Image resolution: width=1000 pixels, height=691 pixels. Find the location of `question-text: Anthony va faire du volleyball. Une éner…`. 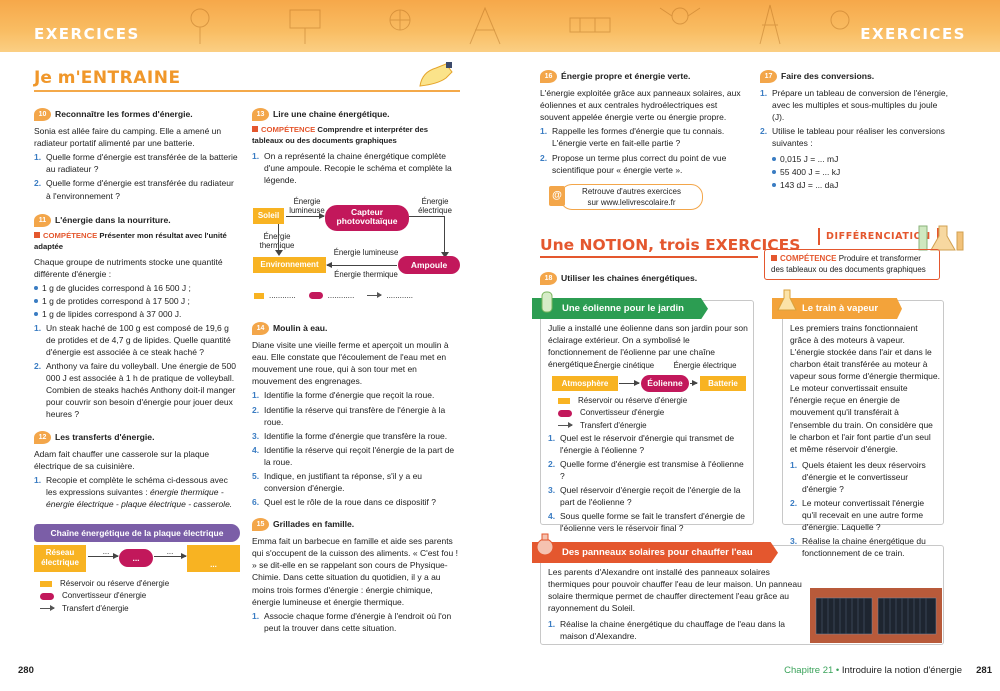

question-text: Anthony va faire du volleyball. Une éner… is located at coordinates (141, 390).